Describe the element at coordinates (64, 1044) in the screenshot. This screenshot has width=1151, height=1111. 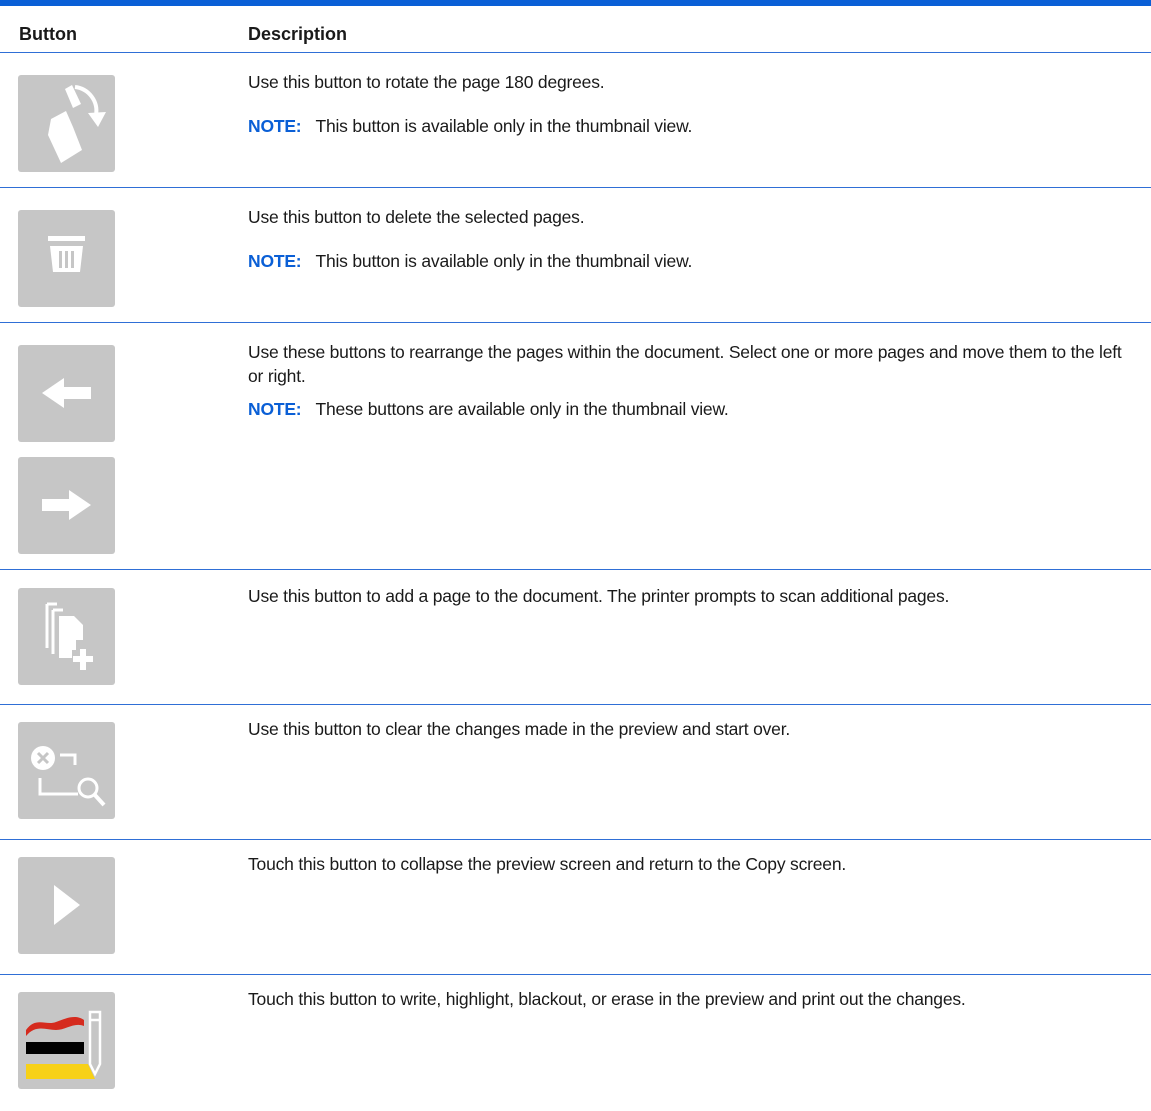
I see `annotate-pencil-icon` at that location.